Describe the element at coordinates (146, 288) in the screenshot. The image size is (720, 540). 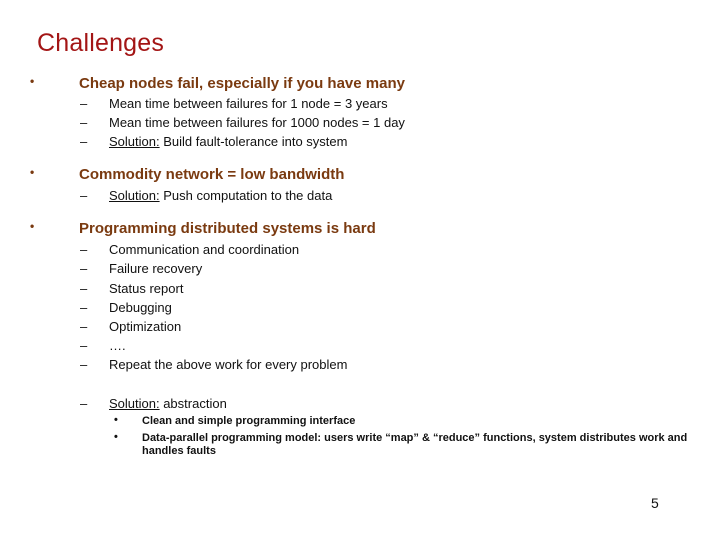
I see `sub-bullet-text: Status report` at that location.